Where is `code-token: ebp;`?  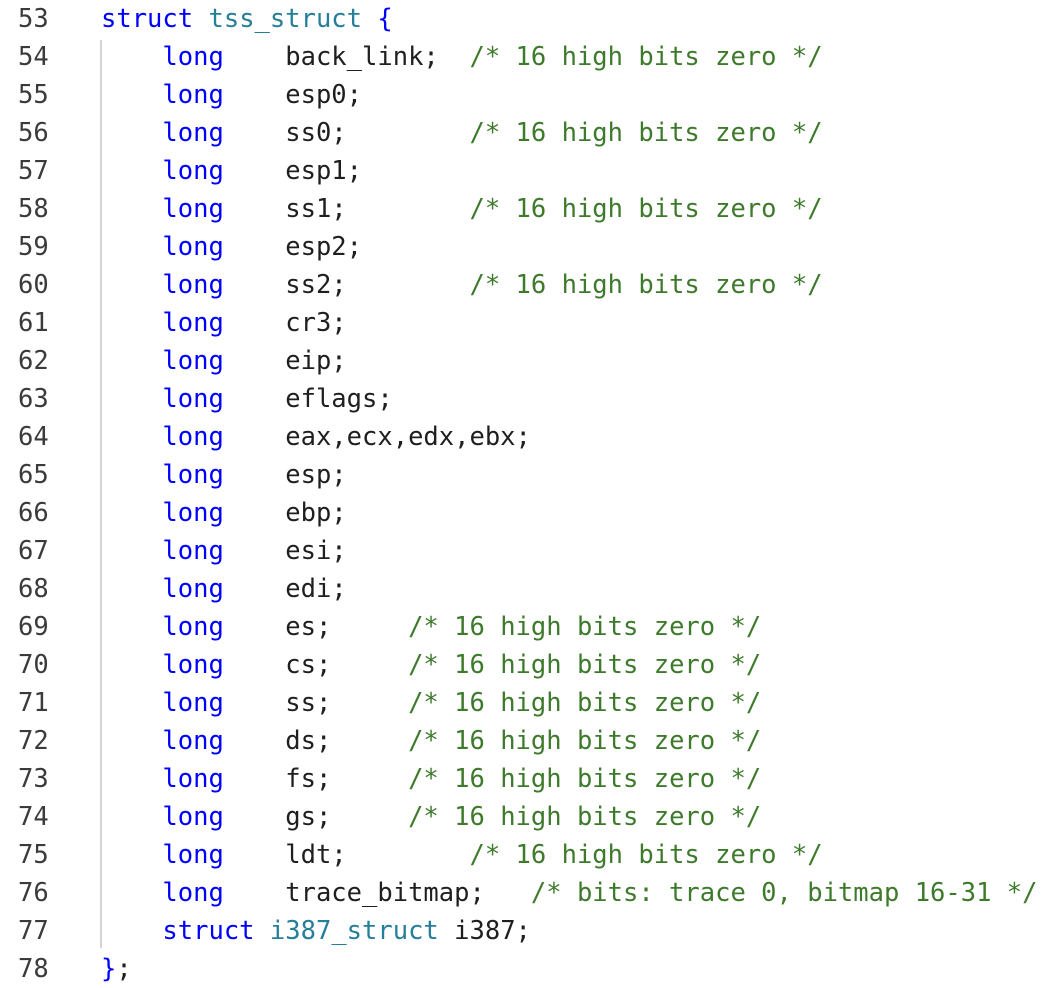
code-token: ebp; is located at coordinates (285, 513).